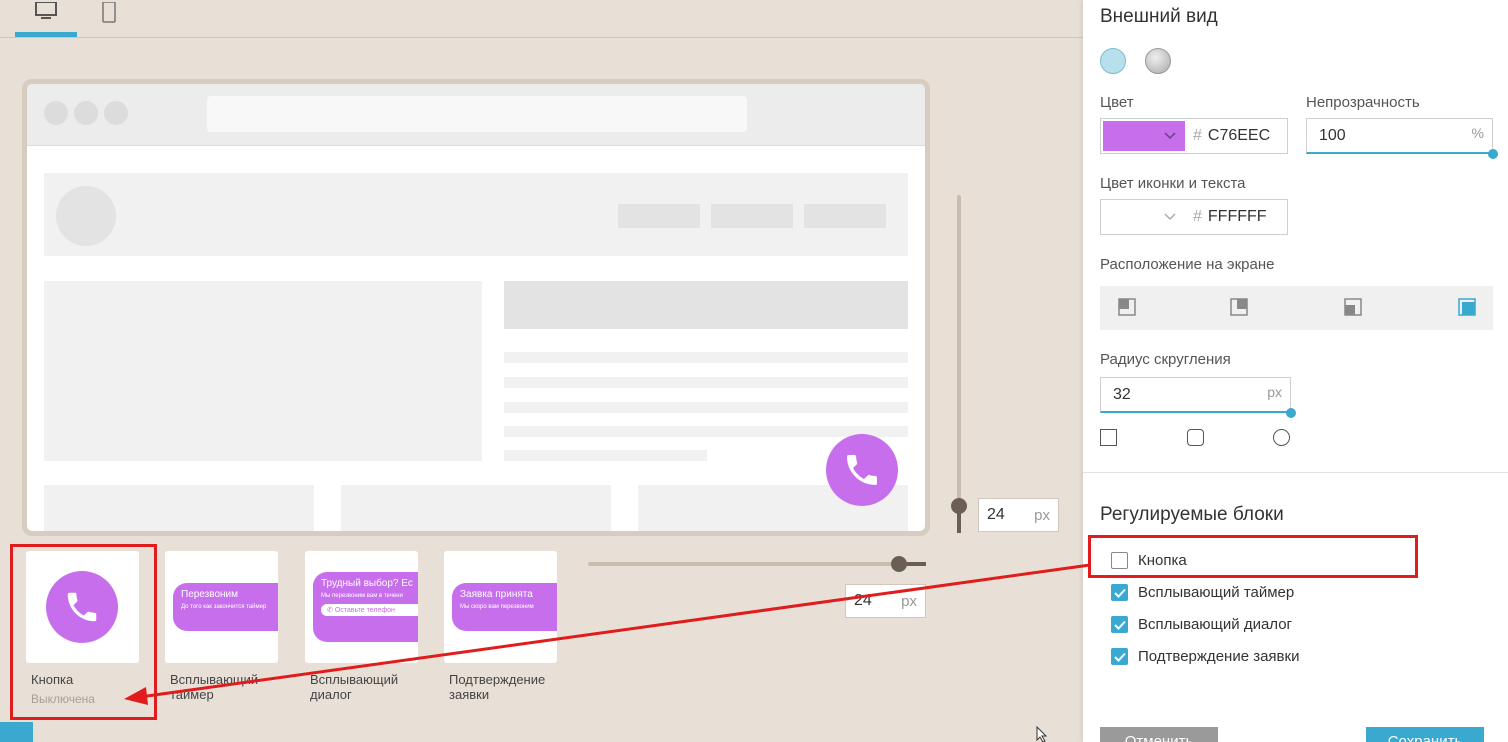  I want to click on radius-unit: px, so click(1274, 392).